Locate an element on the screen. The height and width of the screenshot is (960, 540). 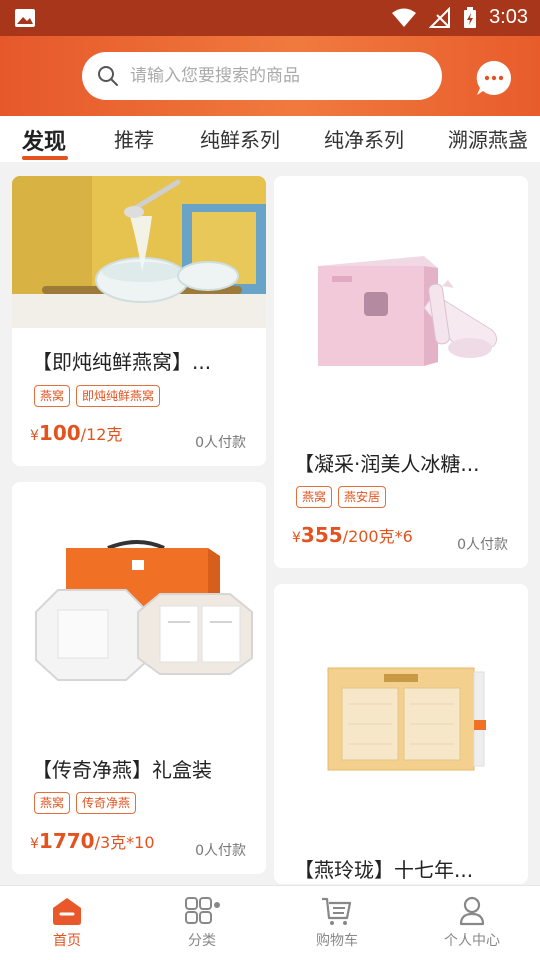
bottom-navigation: 首页 分类 购物车 个人中心 is located at coordinates (270, 922).